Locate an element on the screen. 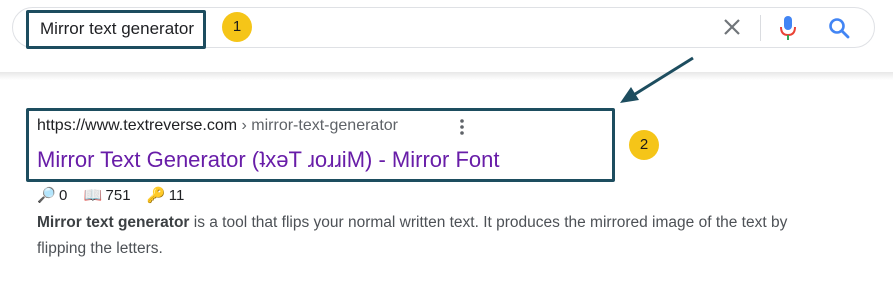 Image resolution: width=893 pixels, height=287 pixels. close-icon is located at coordinates (732, 27).